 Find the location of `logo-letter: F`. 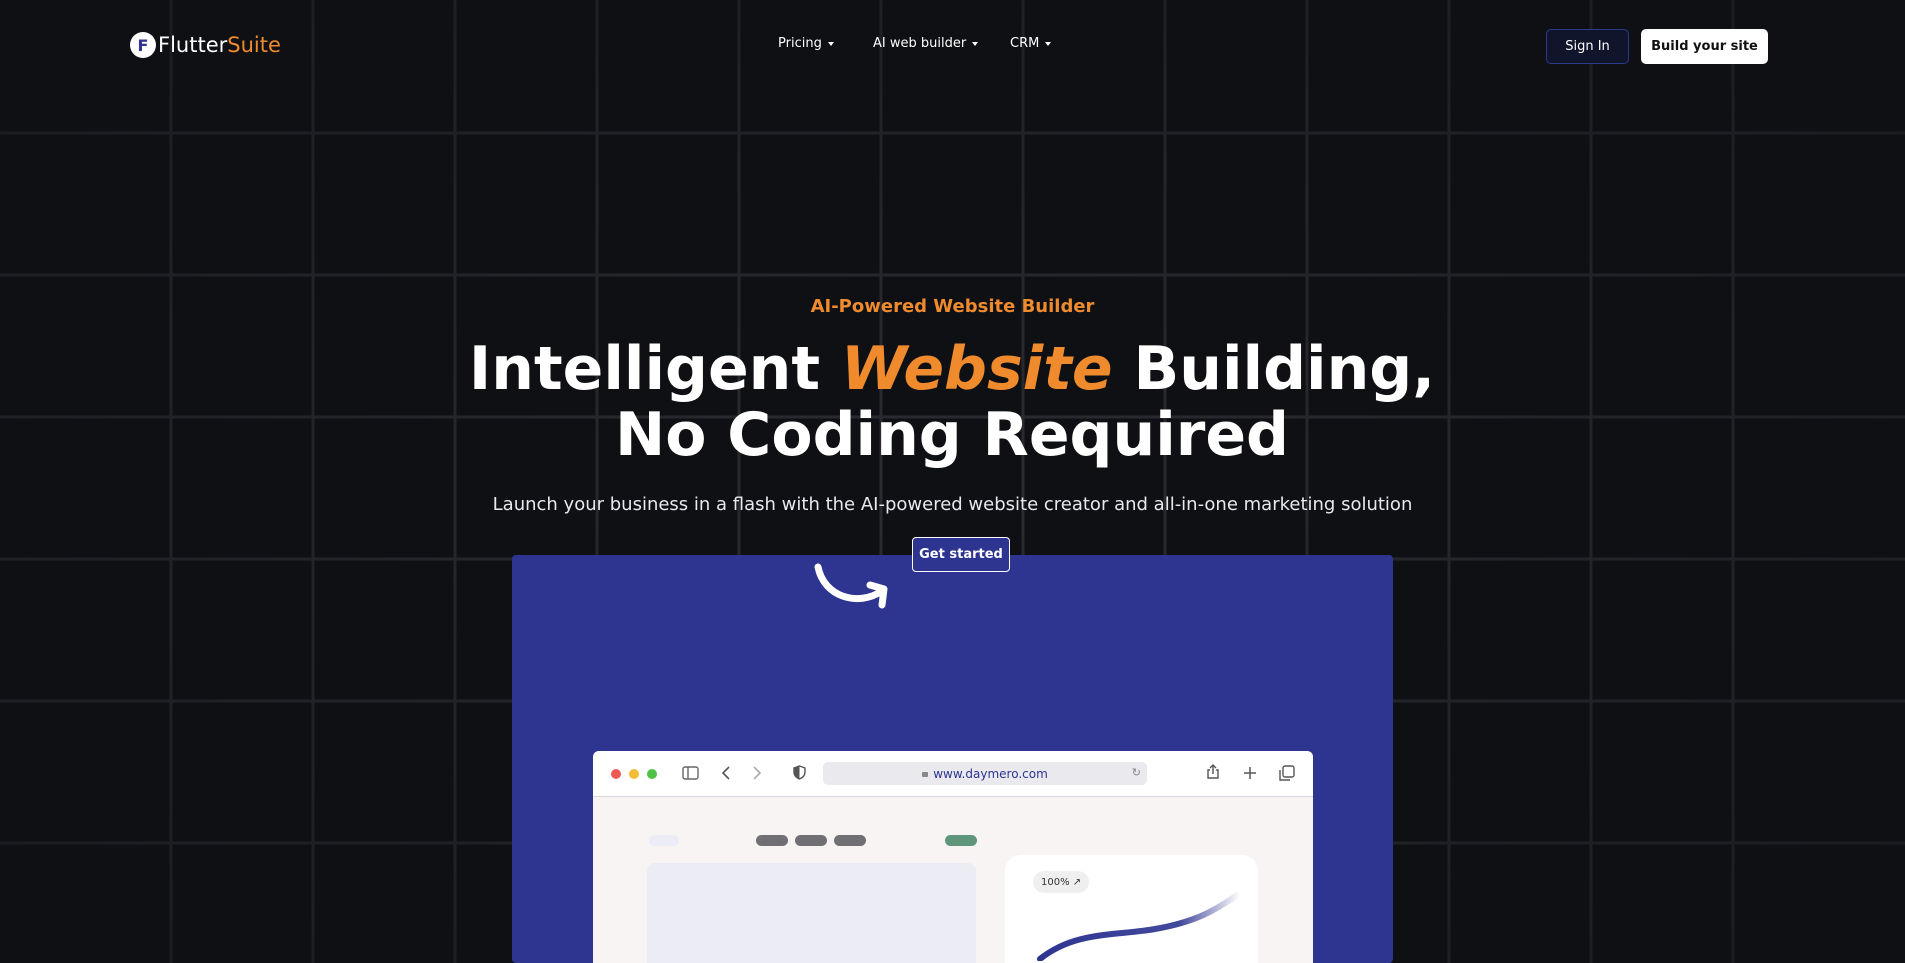

logo-letter: F is located at coordinates (143, 45).